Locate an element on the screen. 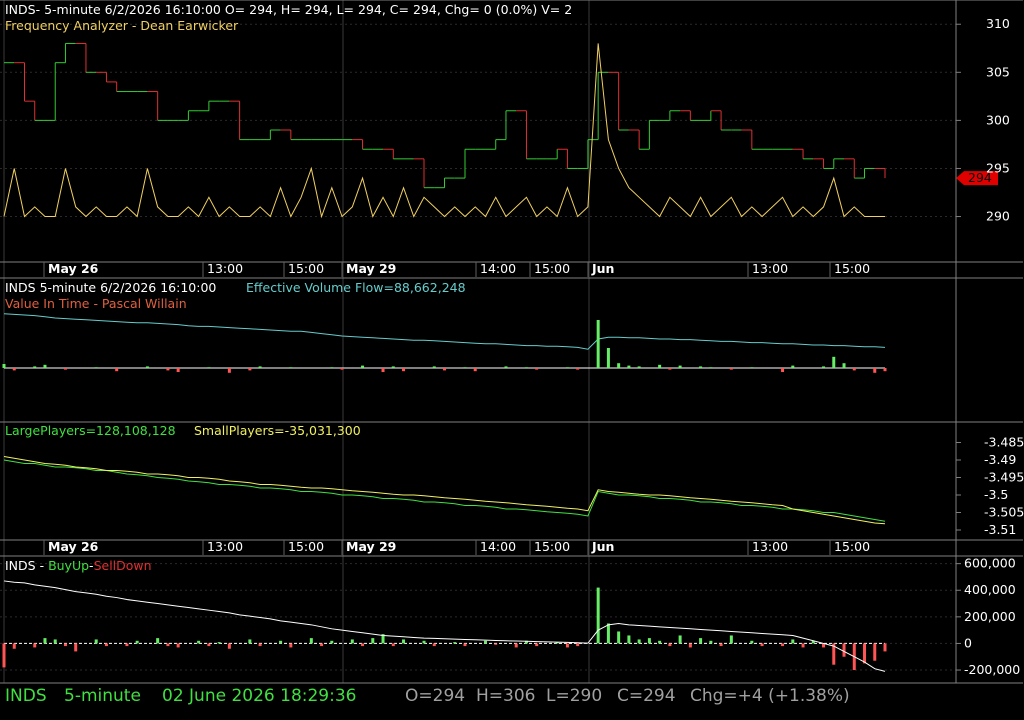 This screenshot has width=1024, height=720. large-players-value: LargePlayers=128,108,128 is located at coordinates (90, 430).